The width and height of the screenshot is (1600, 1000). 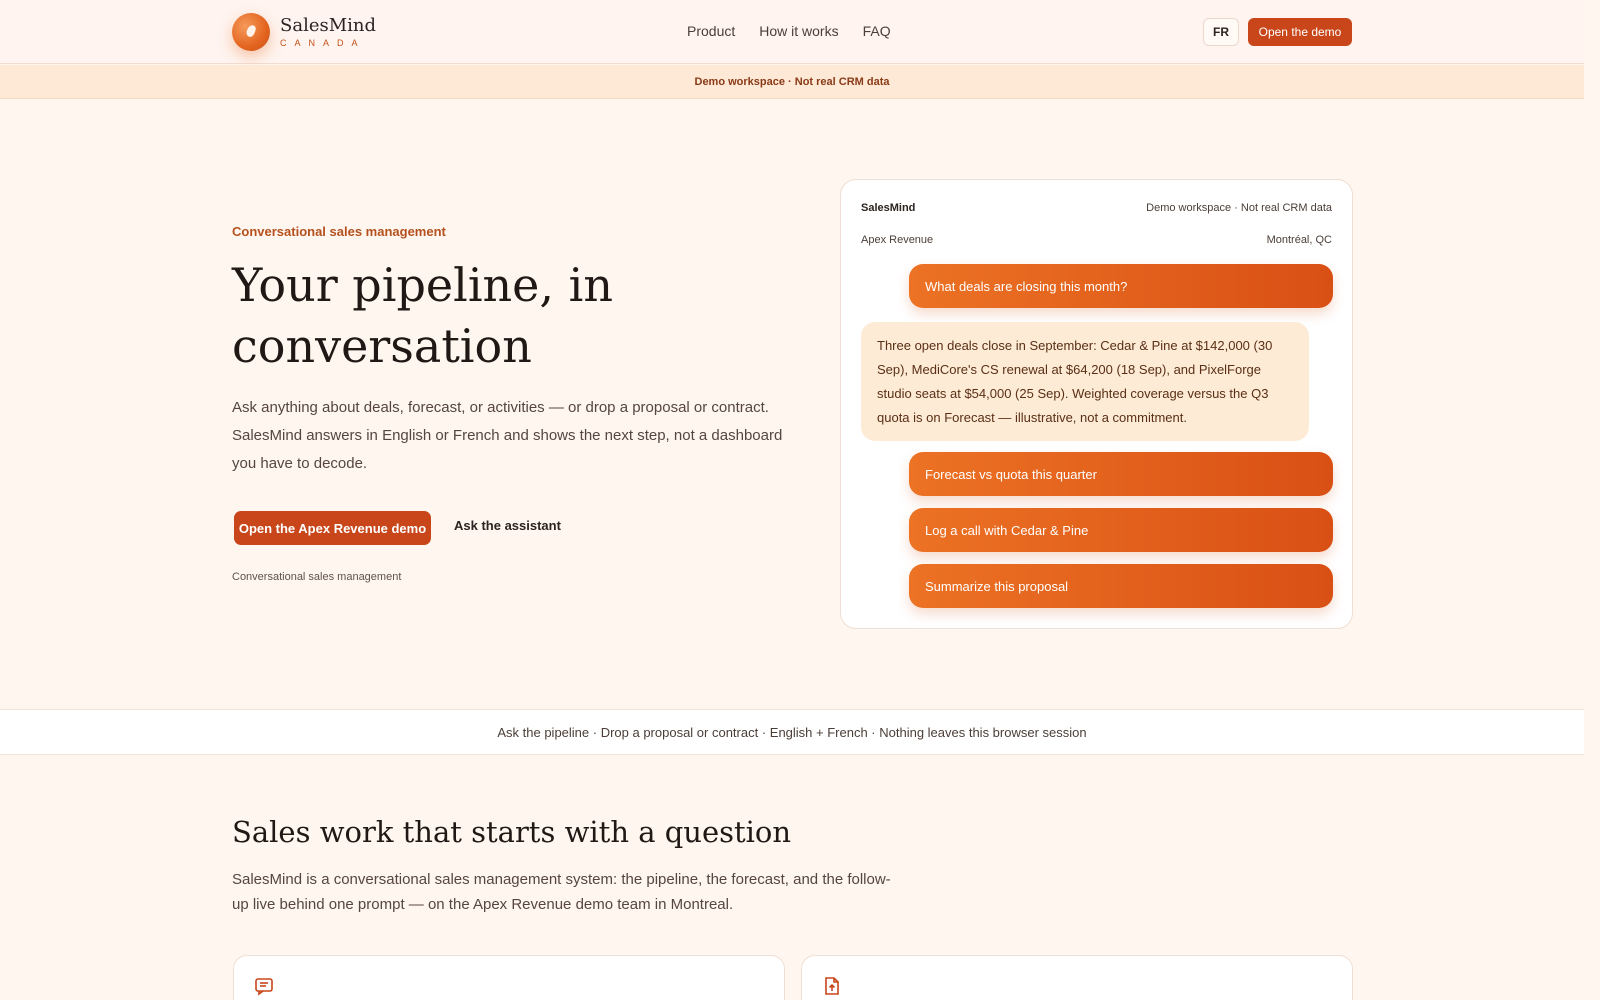 What do you see at coordinates (509, 977) in the screenshot?
I see `feature-card-chat` at bounding box center [509, 977].